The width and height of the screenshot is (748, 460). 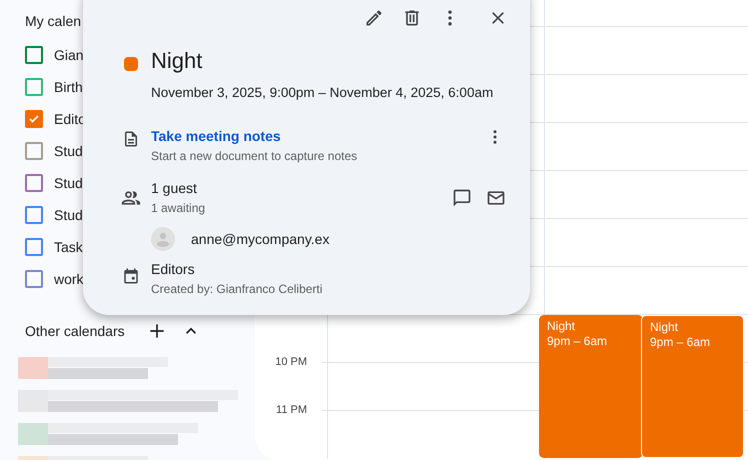 I want to click on document-icon, so click(x=131, y=139).